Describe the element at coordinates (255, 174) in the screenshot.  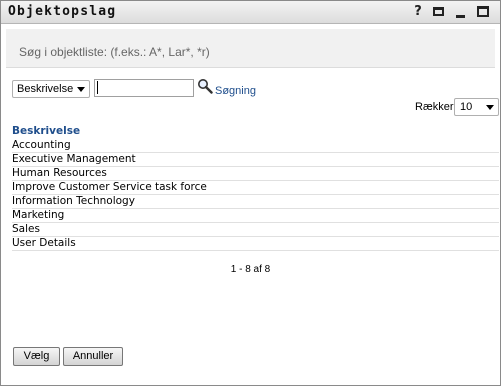
I see `list-item: Human Resources` at that location.